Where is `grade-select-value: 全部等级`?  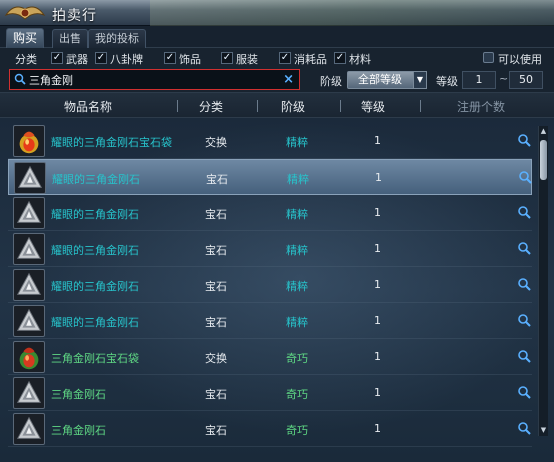
grade-select-value: 全部等级 is located at coordinates (380, 79).